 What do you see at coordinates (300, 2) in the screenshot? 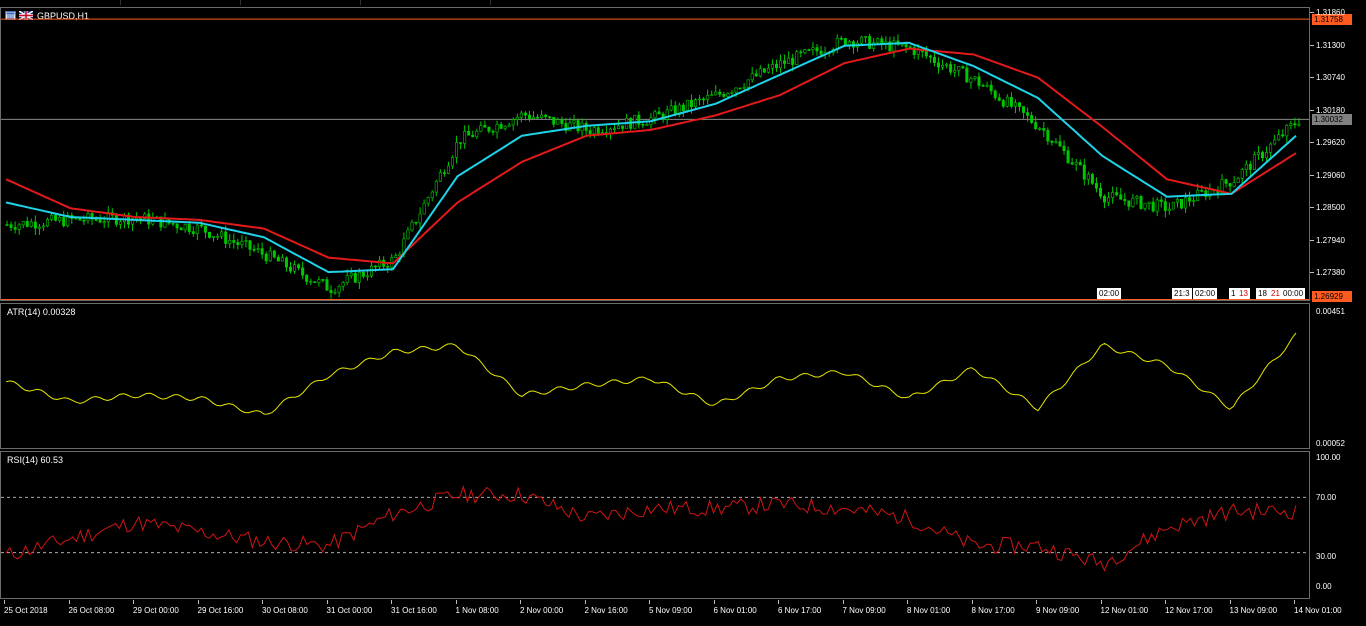
I see `toolbar-segment` at bounding box center [300, 2].